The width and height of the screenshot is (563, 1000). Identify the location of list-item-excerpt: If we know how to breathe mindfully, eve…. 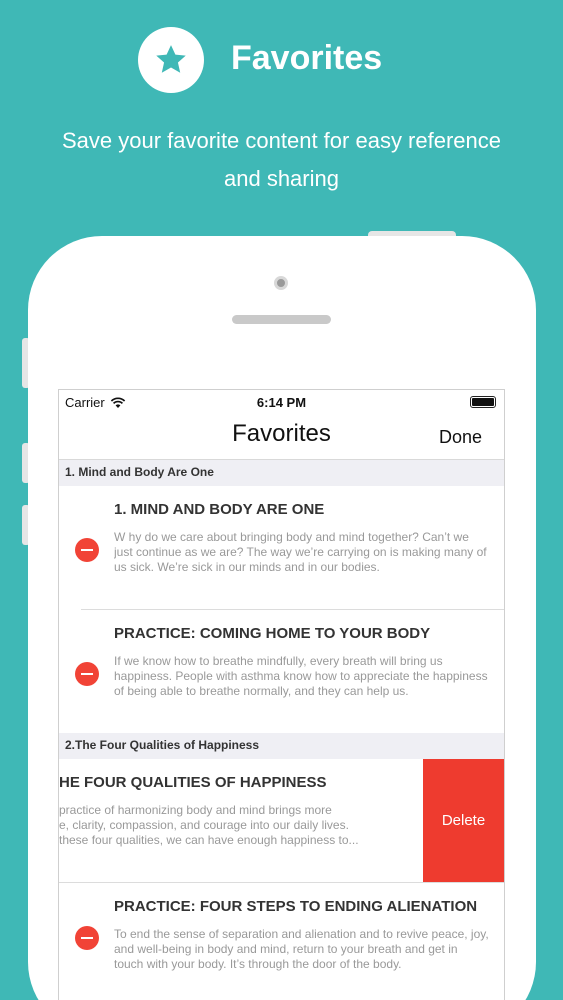
(301, 676).